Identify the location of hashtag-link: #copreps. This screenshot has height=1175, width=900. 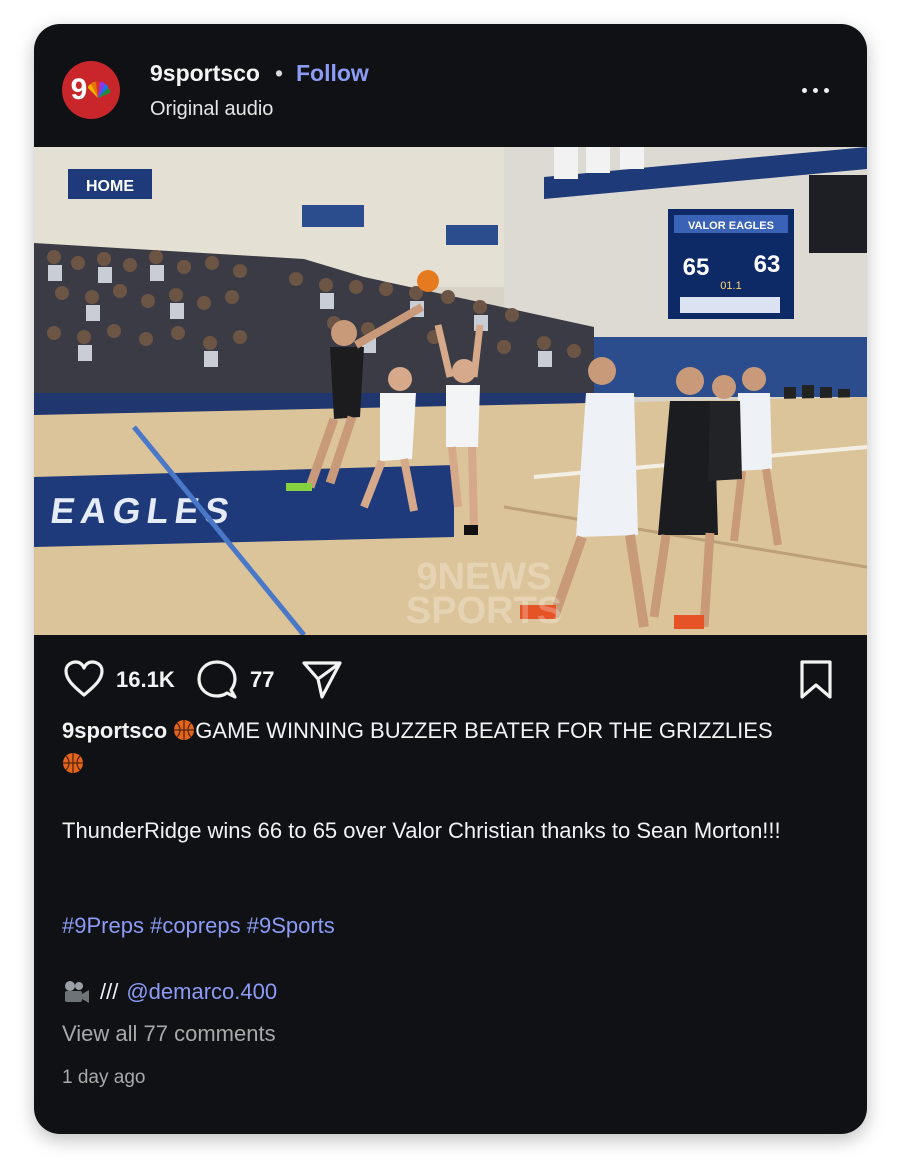
(195, 925).